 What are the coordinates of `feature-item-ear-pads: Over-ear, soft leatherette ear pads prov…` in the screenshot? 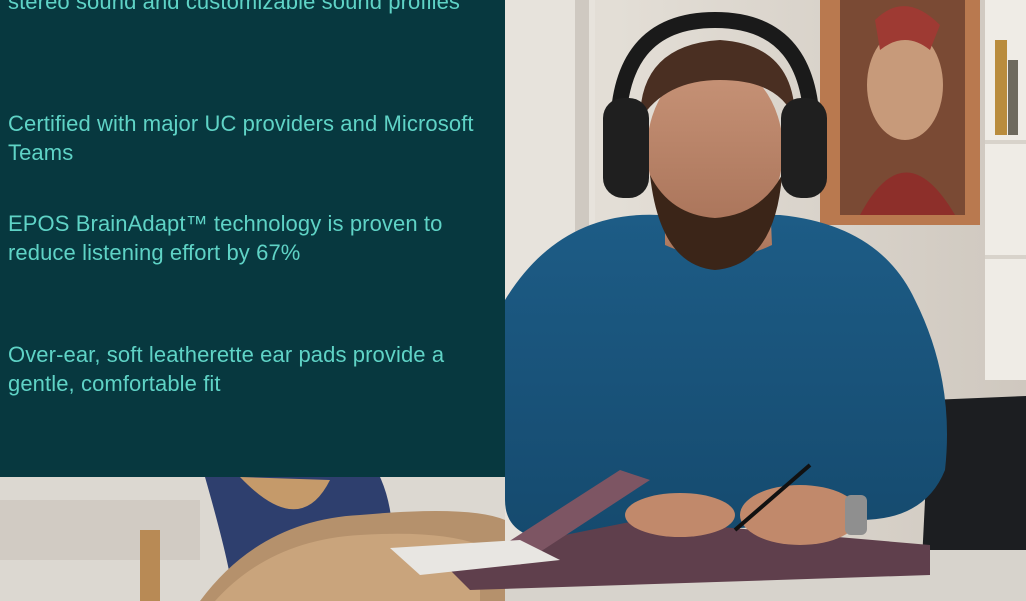 It's located at (248, 369).